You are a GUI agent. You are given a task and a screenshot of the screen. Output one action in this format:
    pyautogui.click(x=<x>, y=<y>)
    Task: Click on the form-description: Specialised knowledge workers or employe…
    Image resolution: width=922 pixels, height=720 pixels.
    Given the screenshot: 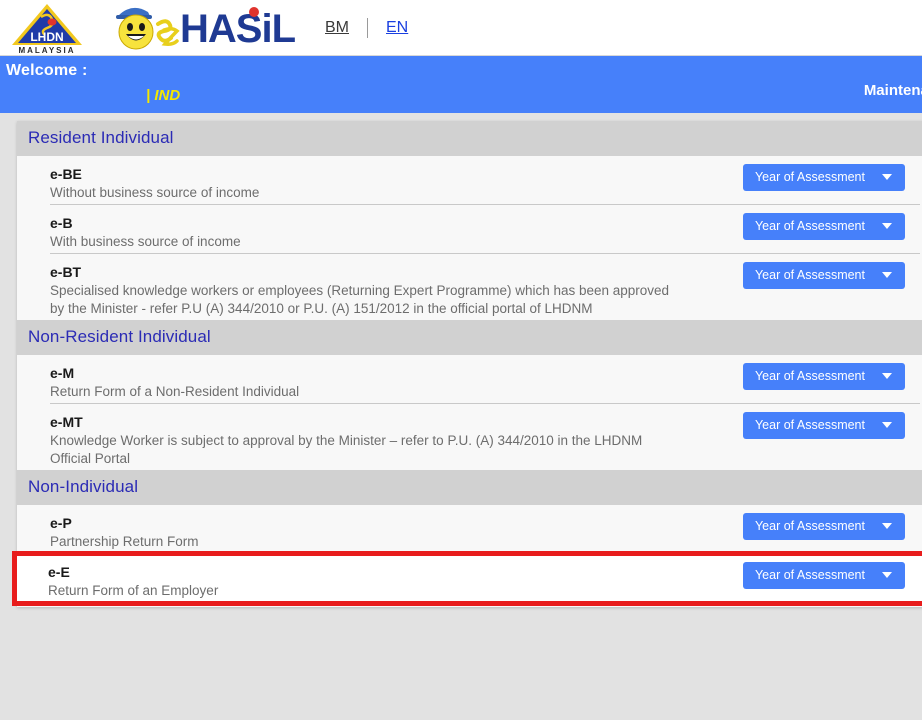 What is the action you would take?
    pyautogui.click(x=360, y=299)
    